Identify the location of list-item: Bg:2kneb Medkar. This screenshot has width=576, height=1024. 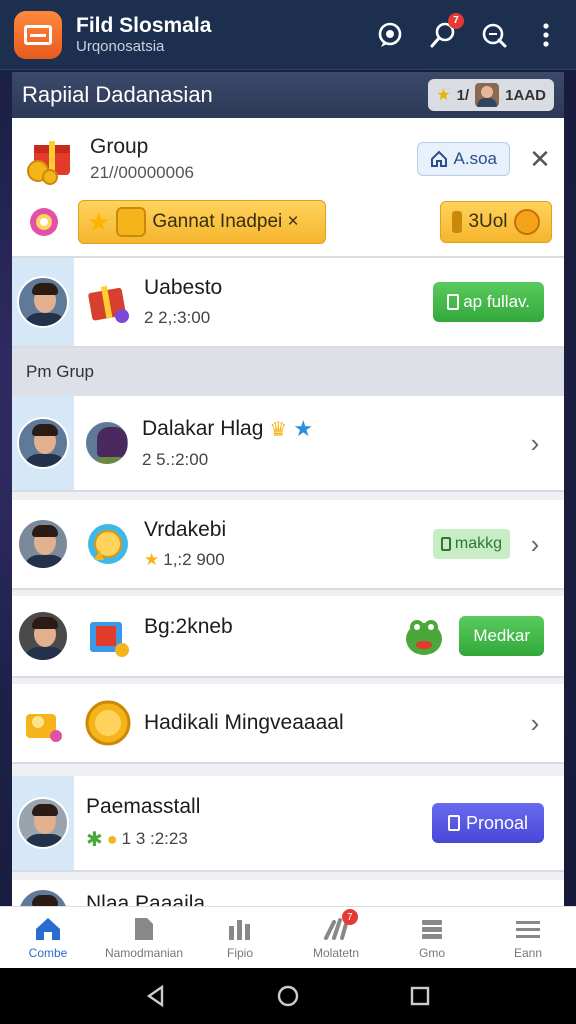
(288, 637).